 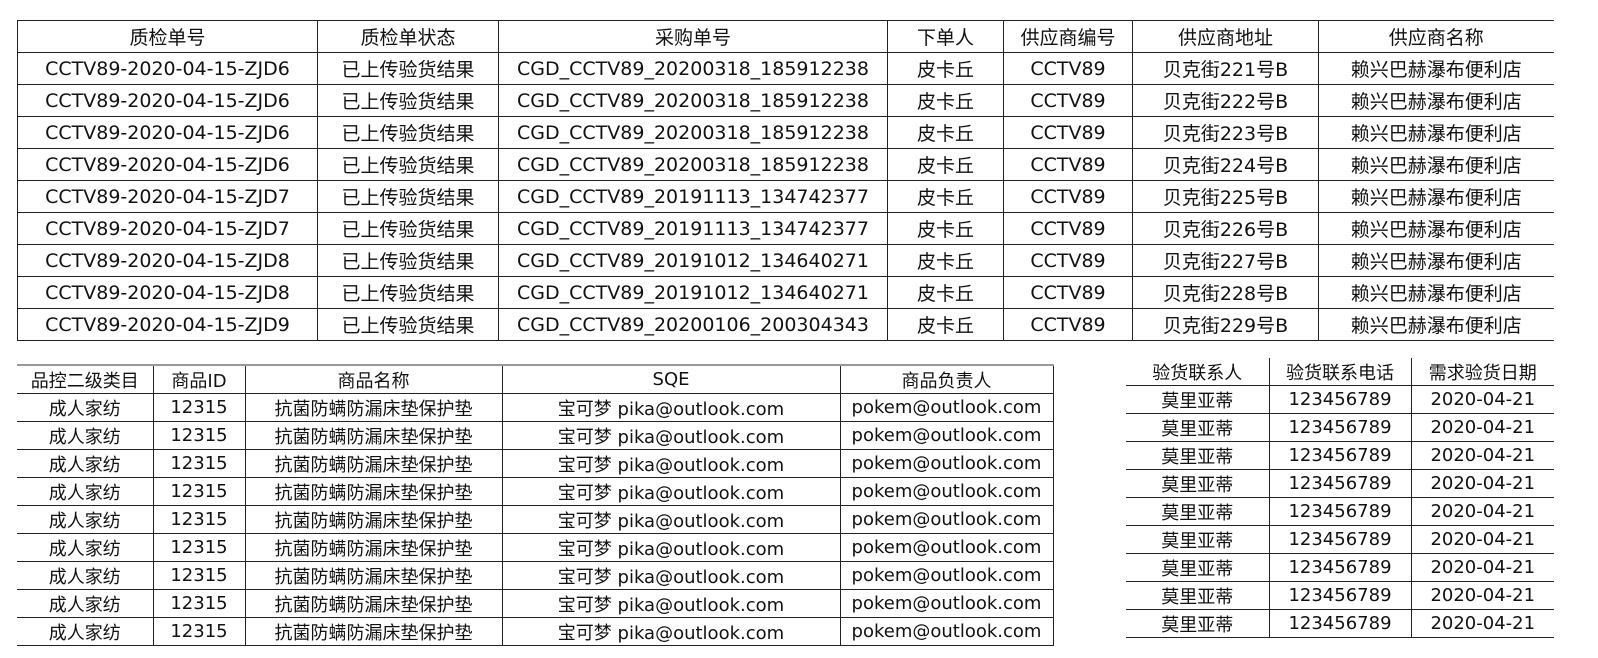 What do you see at coordinates (1482, 372) in the screenshot?
I see `column-header: 需求验货日期` at bounding box center [1482, 372].